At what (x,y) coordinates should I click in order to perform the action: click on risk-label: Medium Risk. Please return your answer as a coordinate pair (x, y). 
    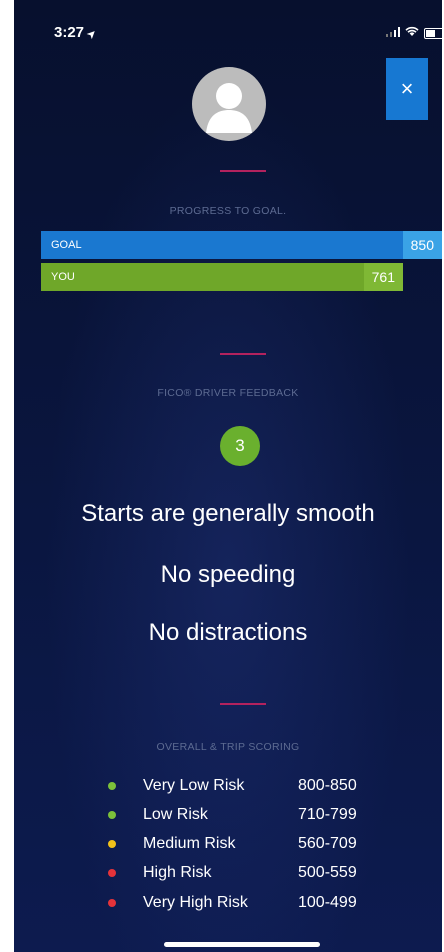
    Looking at the image, I should click on (189, 843).